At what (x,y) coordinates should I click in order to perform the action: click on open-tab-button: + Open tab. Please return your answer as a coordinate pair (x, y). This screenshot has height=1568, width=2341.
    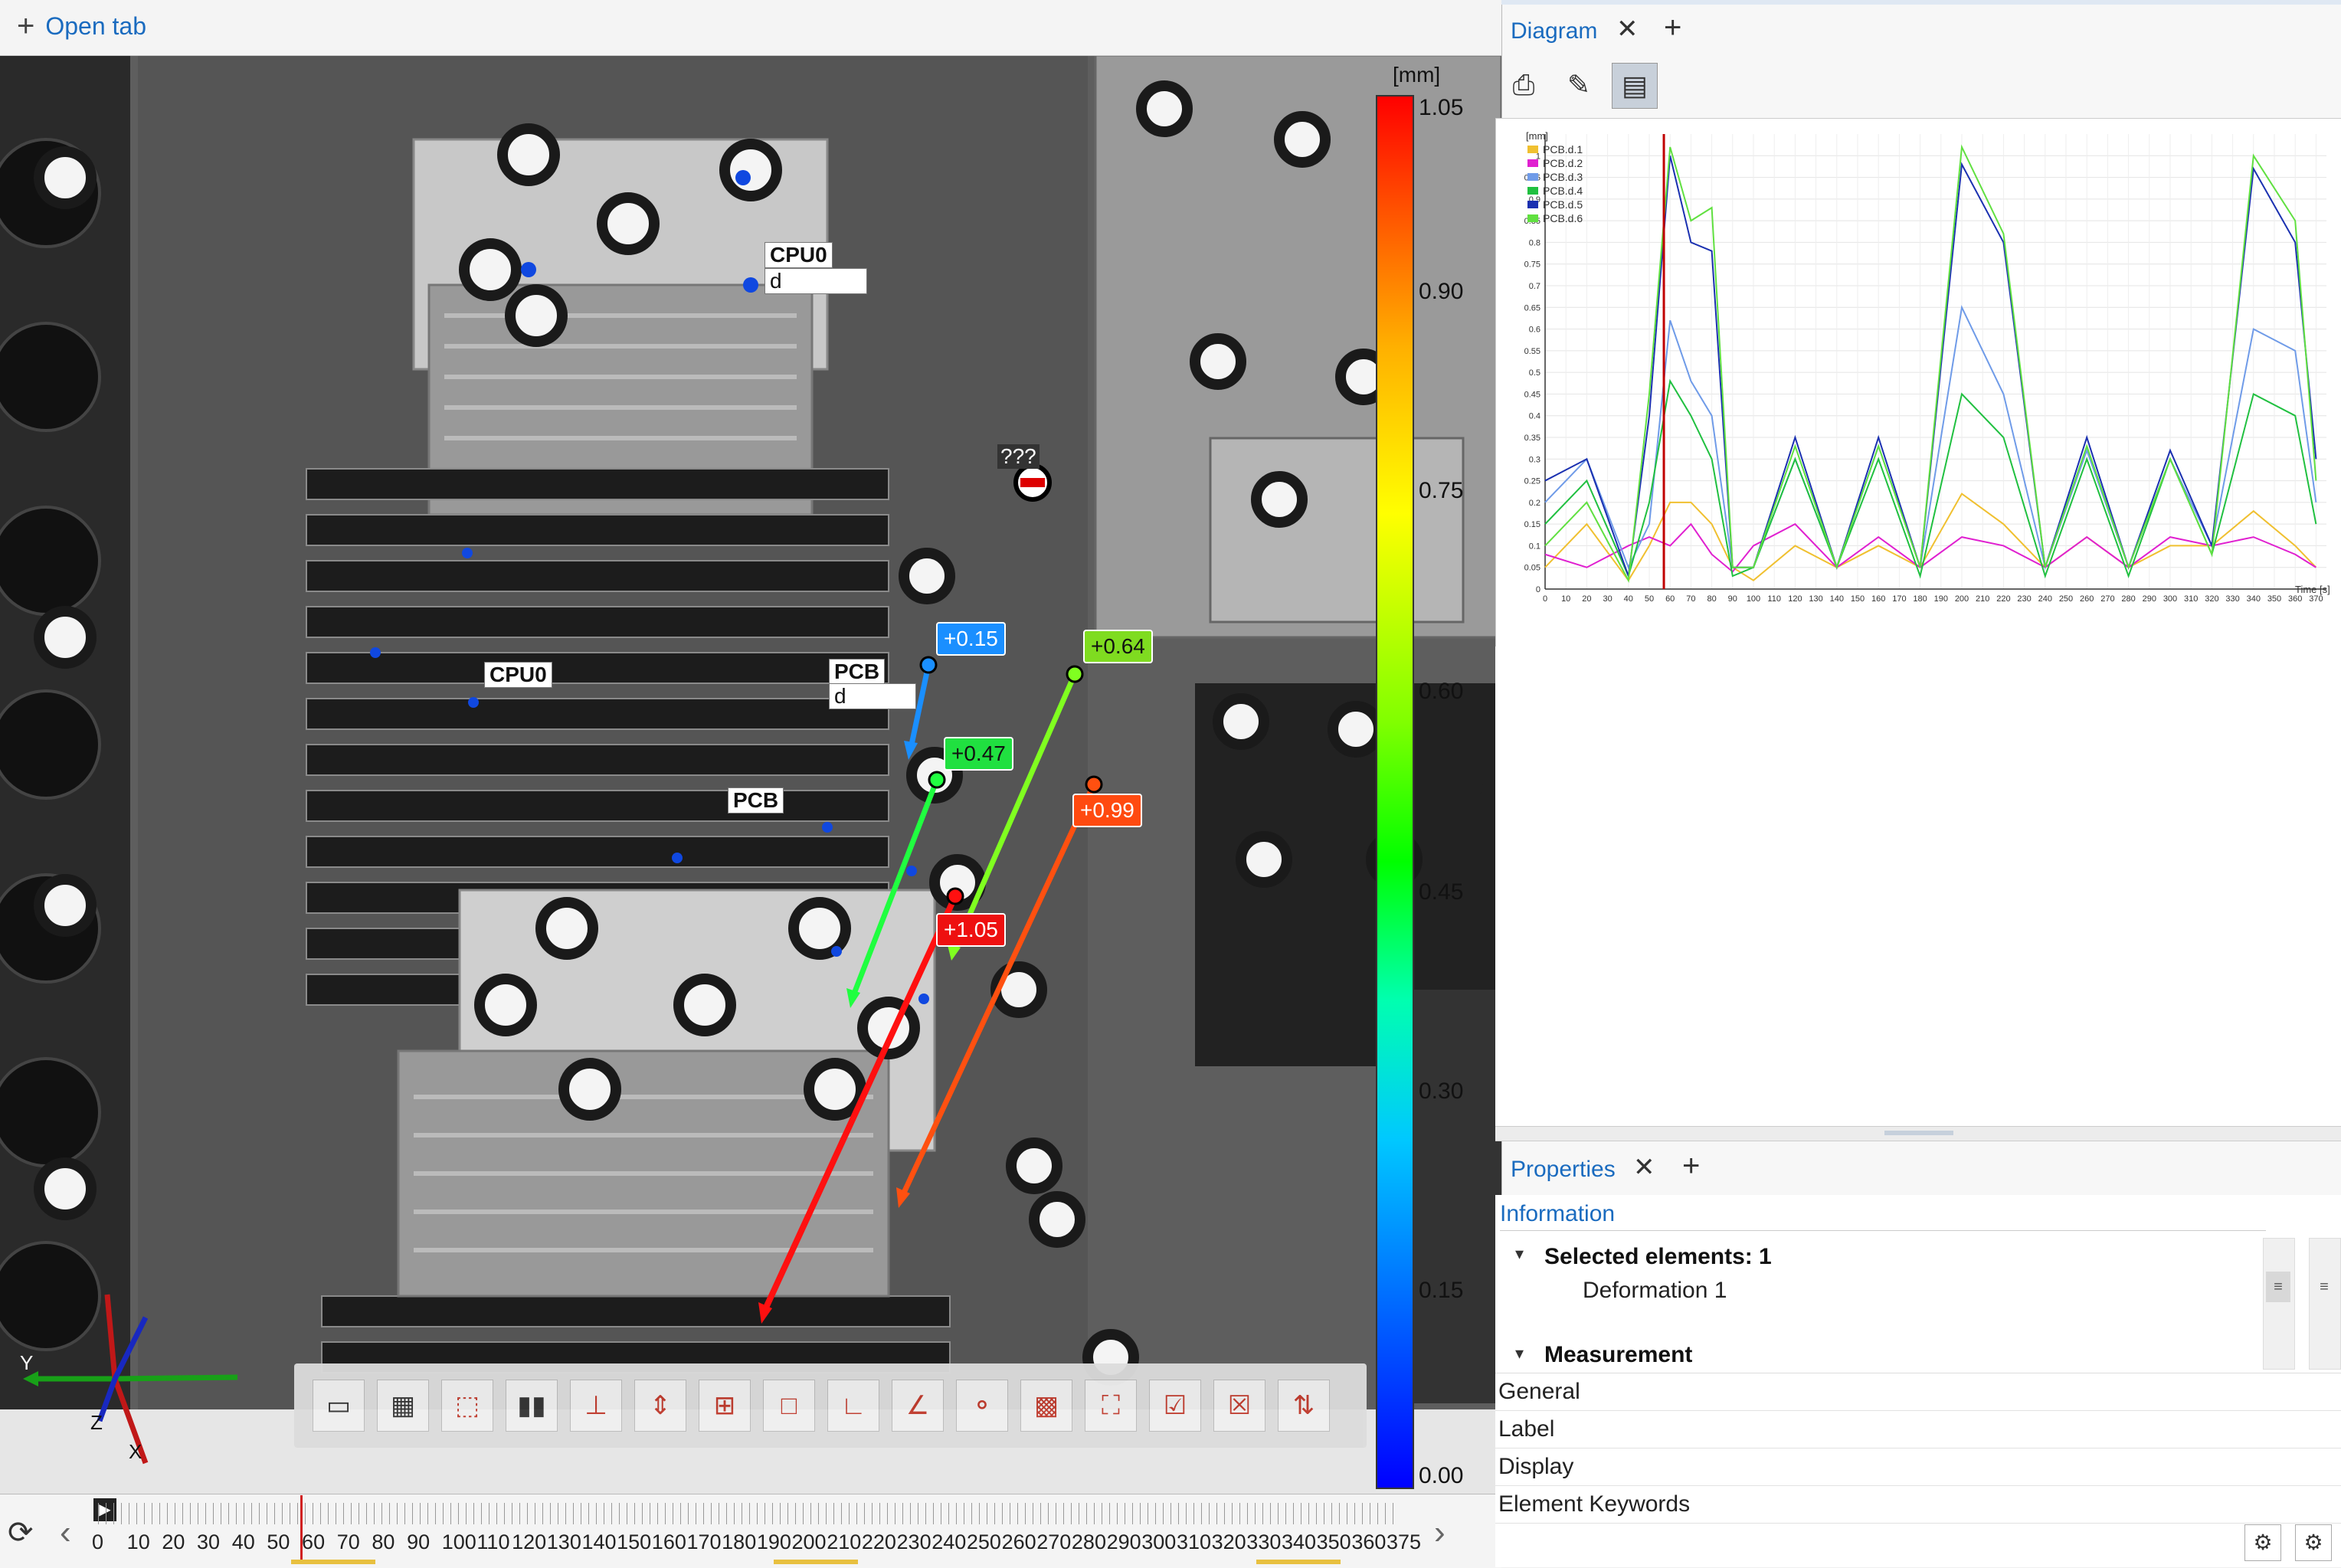
    Looking at the image, I should click on (82, 26).